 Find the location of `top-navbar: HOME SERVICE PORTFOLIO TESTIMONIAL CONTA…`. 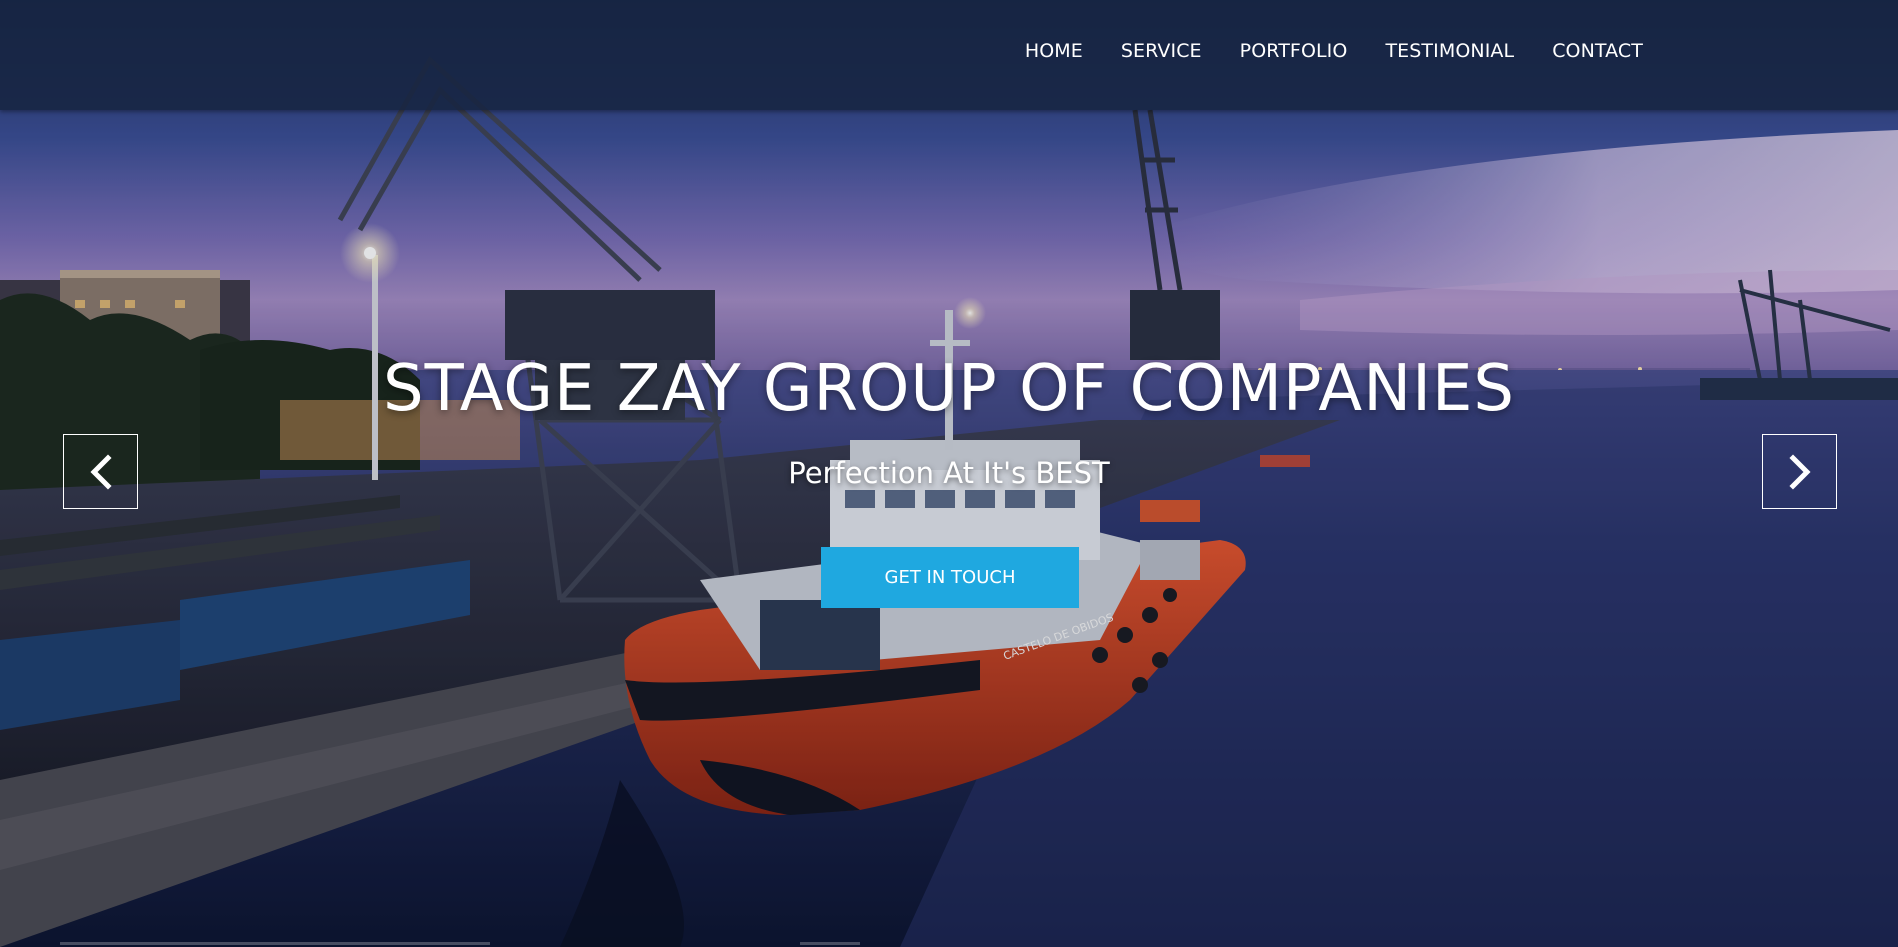

top-navbar: HOME SERVICE PORTFOLIO TESTIMONIAL CONTA… is located at coordinates (949, 55).